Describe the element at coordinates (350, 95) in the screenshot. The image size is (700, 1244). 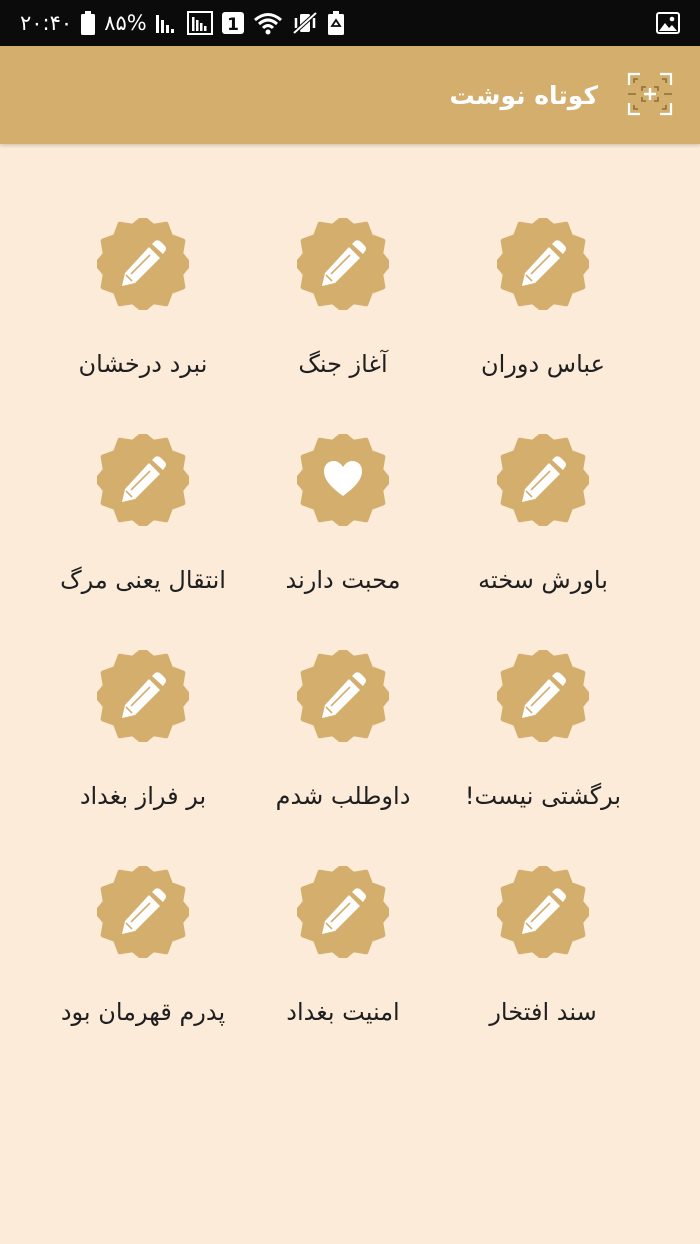
I see `app-bar: کوتاه نوشت` at that location.